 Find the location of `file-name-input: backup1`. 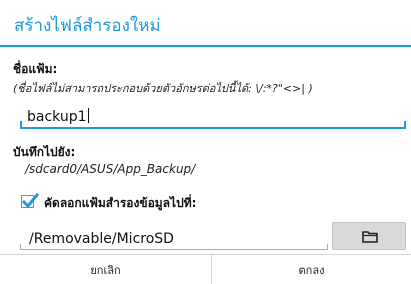

file-name-input: backup1 is located at coordinates (213, 118).